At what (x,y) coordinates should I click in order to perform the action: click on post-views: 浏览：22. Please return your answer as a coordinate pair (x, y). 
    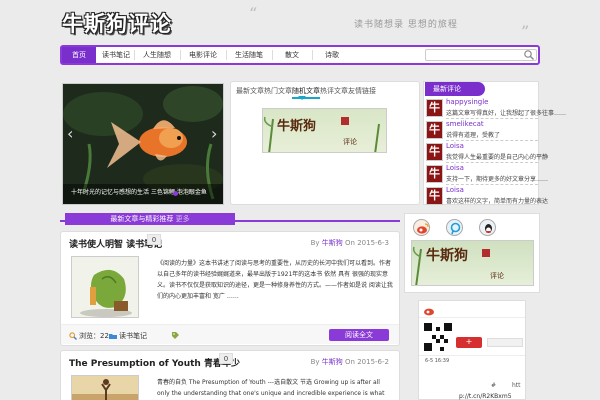
    Looking at the image, I should click on (89, 336).